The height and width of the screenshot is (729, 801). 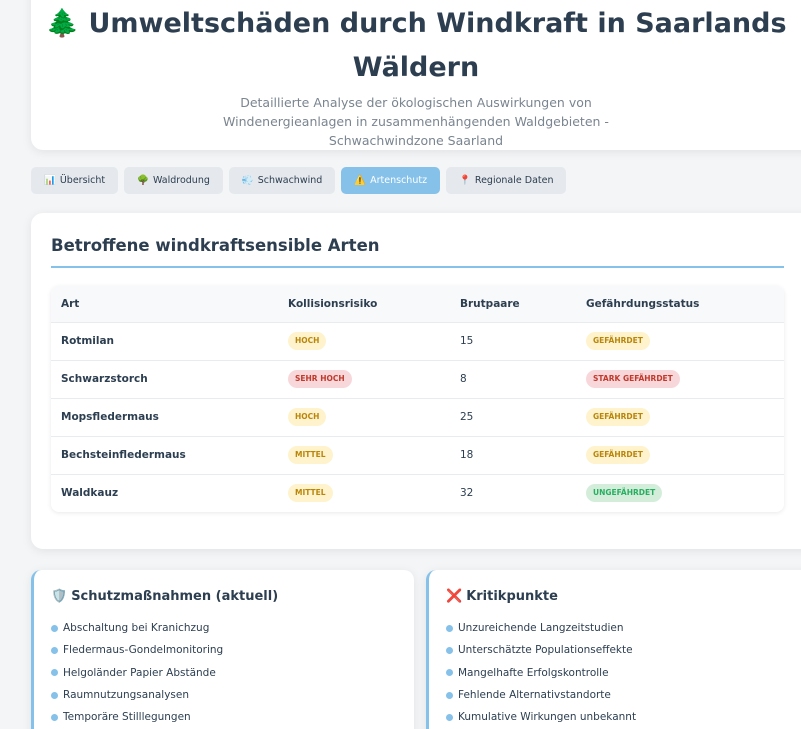 I want to click on breeding-pairs: 15, so click(x=513, y=341).